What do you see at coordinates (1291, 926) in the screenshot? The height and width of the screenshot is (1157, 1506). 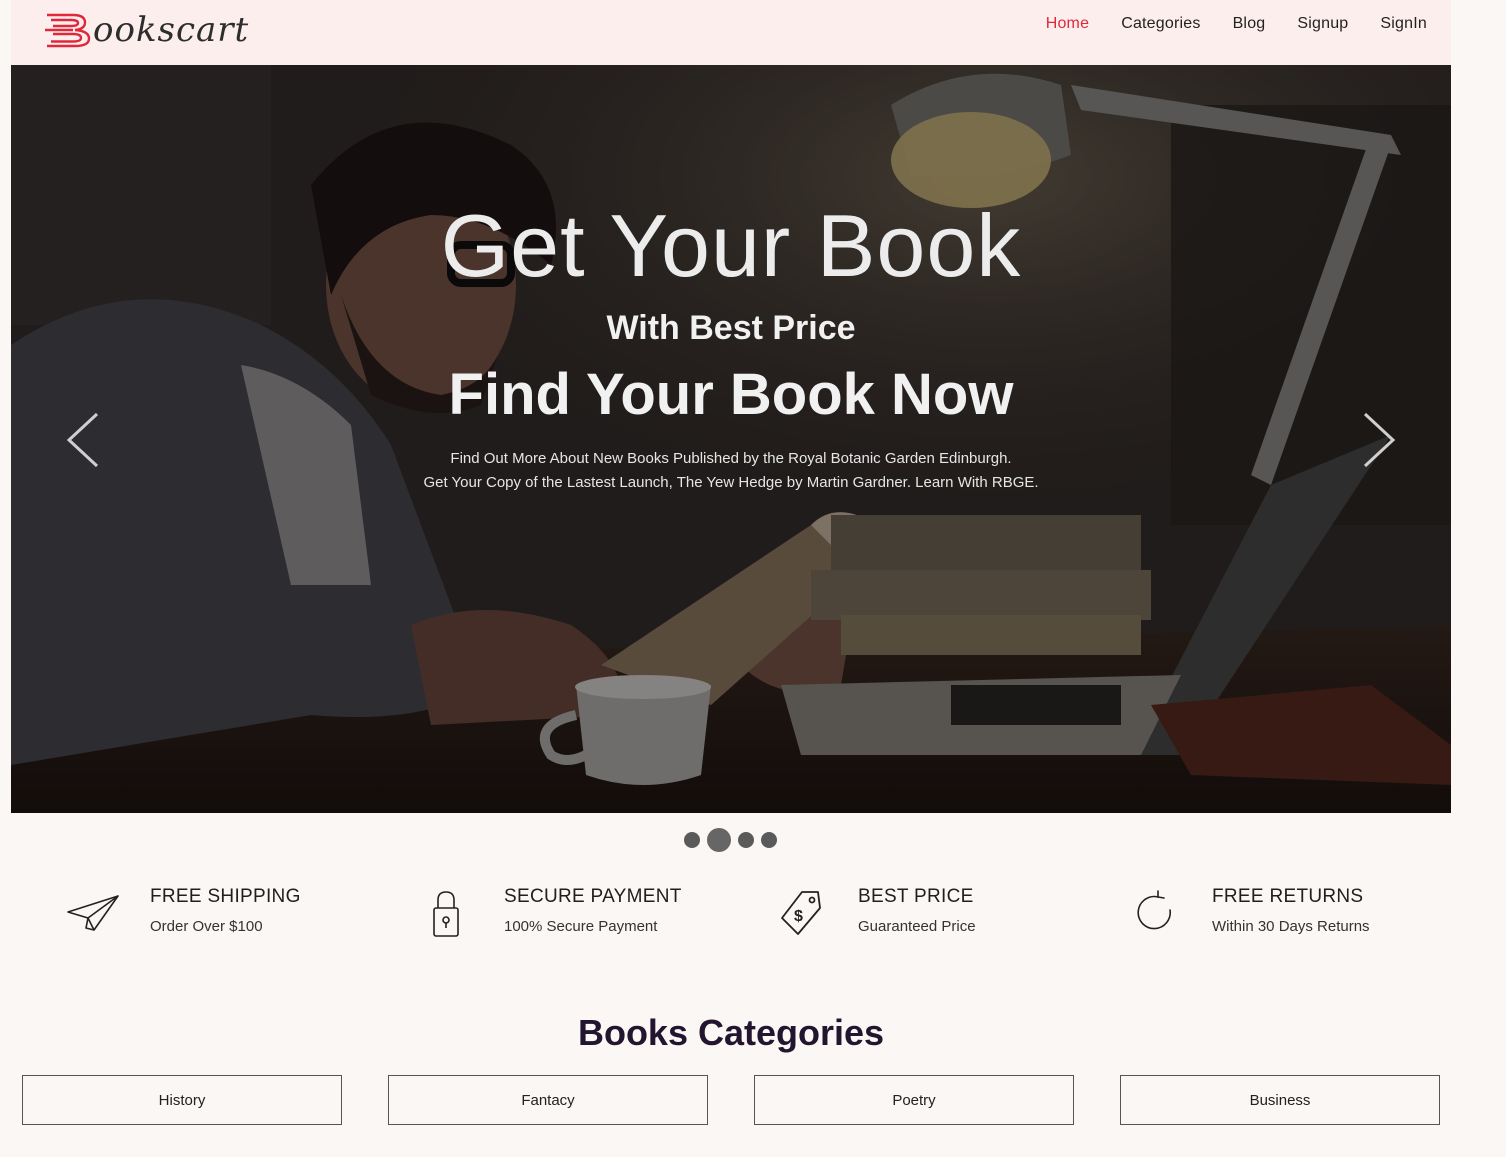 I see `feature-subtitle: Within 30 Days Returns` at bounding box center [1291, 926].